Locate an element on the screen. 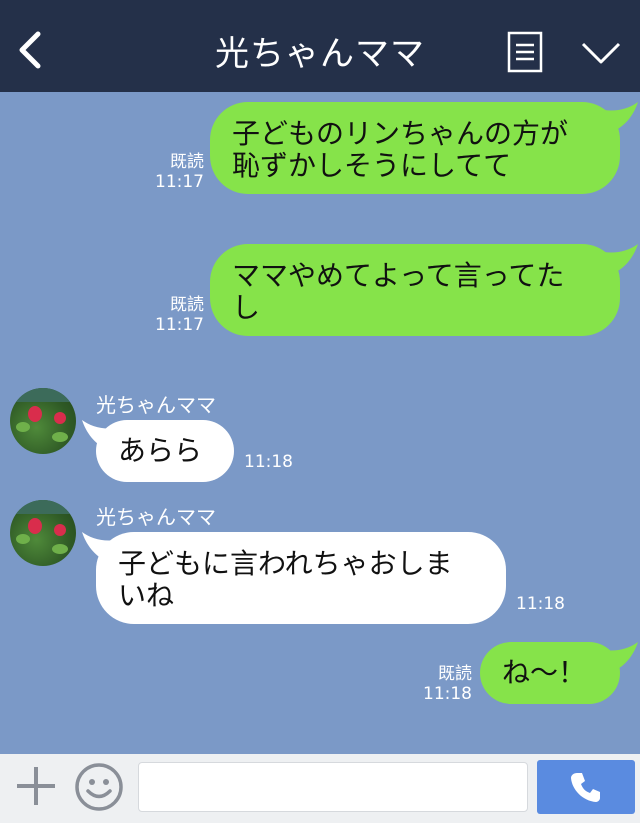  message-text: ね〜！ is located at coordinates (544, 672).